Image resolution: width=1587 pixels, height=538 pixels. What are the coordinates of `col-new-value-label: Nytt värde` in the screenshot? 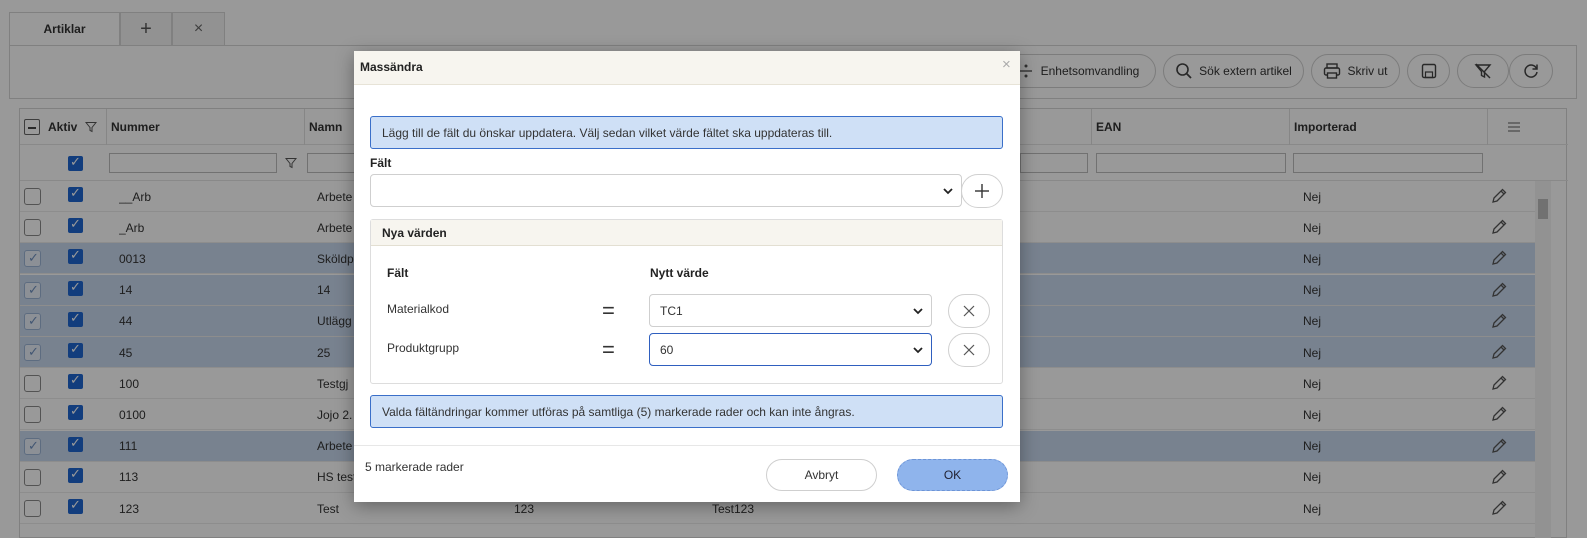 It's located at (679, 273).